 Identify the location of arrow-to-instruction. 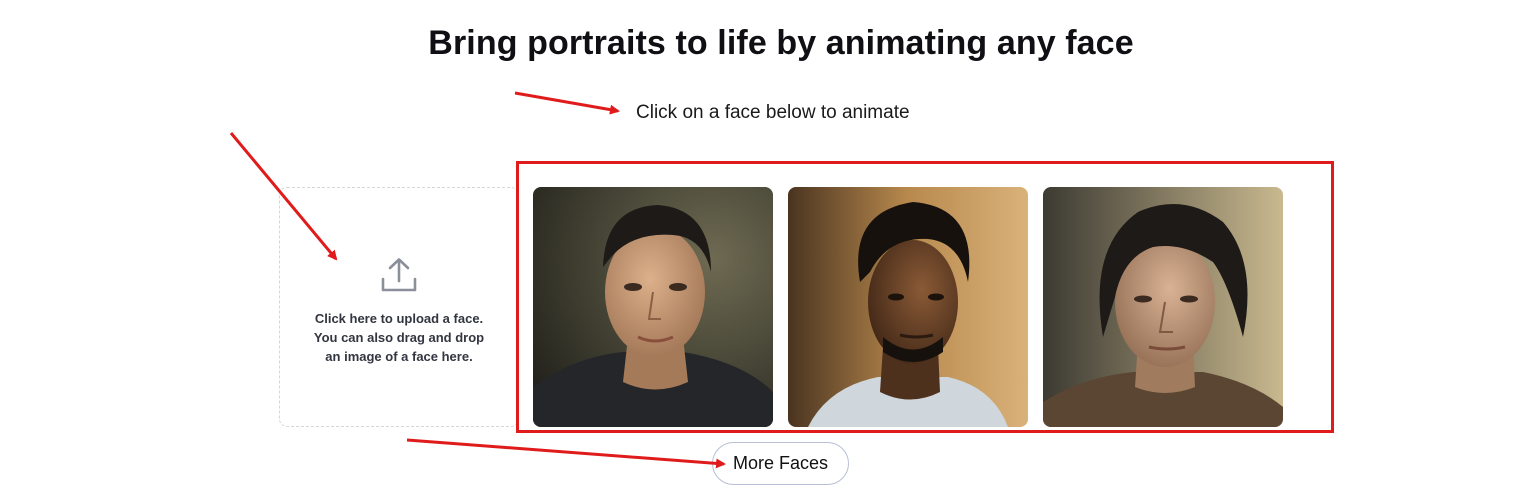
(567, 103).